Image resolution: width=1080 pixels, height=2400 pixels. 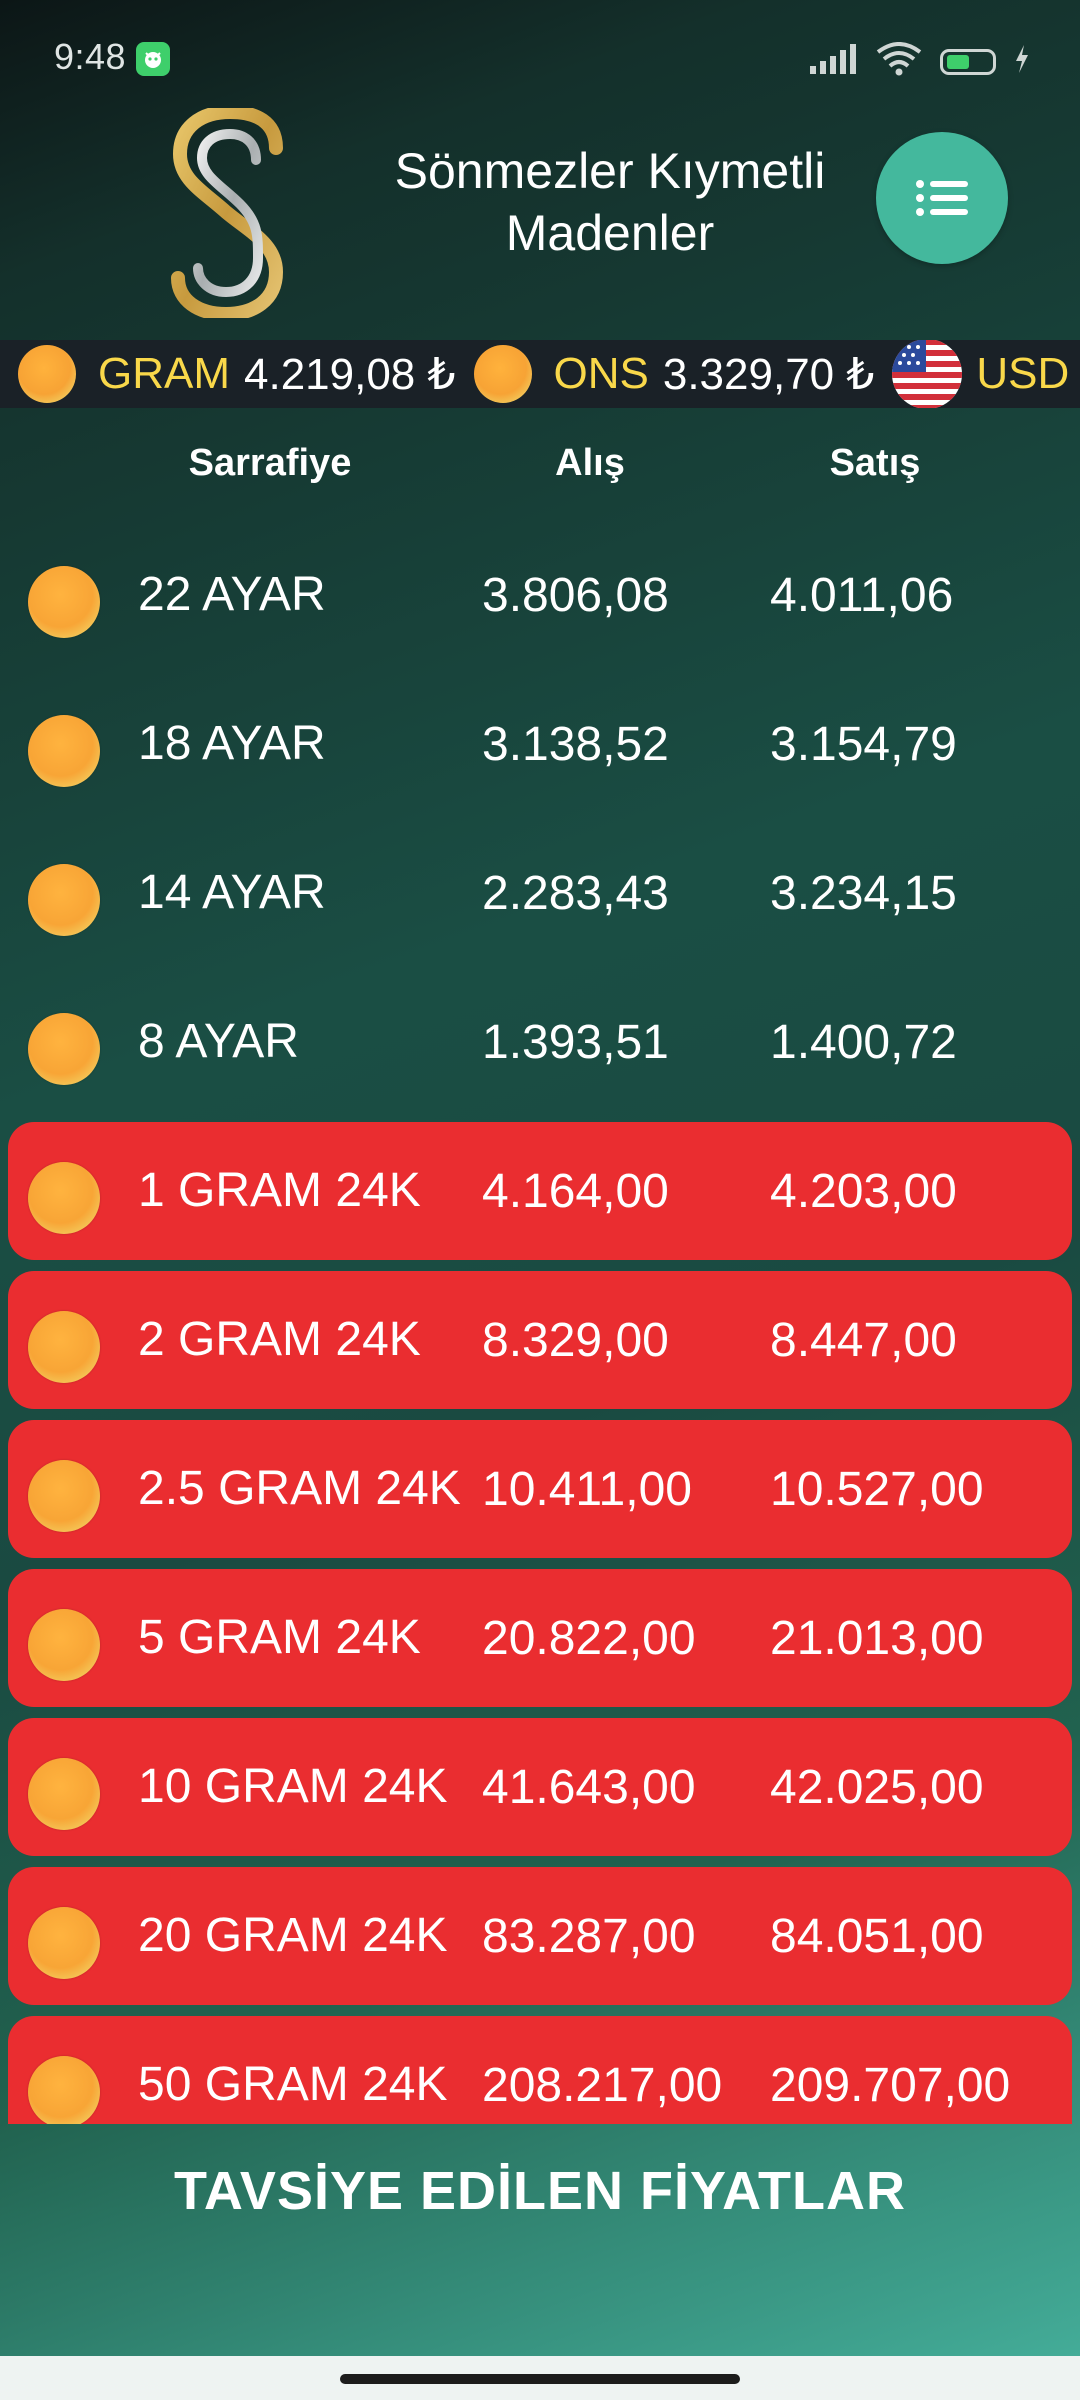 What do you see at coordinates (589, 1638) in the screenshot?
I see `row-buy-price: 20.822,00` at bounding box center [589, 1638].